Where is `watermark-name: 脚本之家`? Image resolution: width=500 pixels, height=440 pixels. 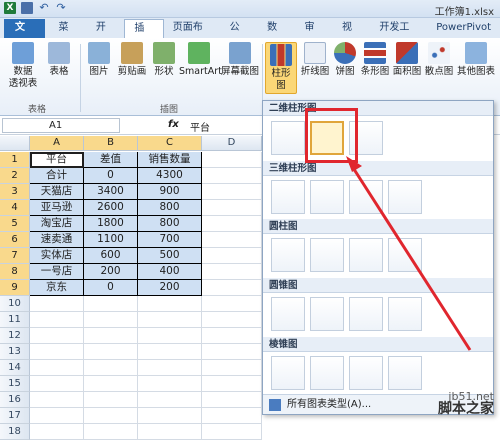 watermark-name: 脚本之家 is located at coordinates (466, 409).